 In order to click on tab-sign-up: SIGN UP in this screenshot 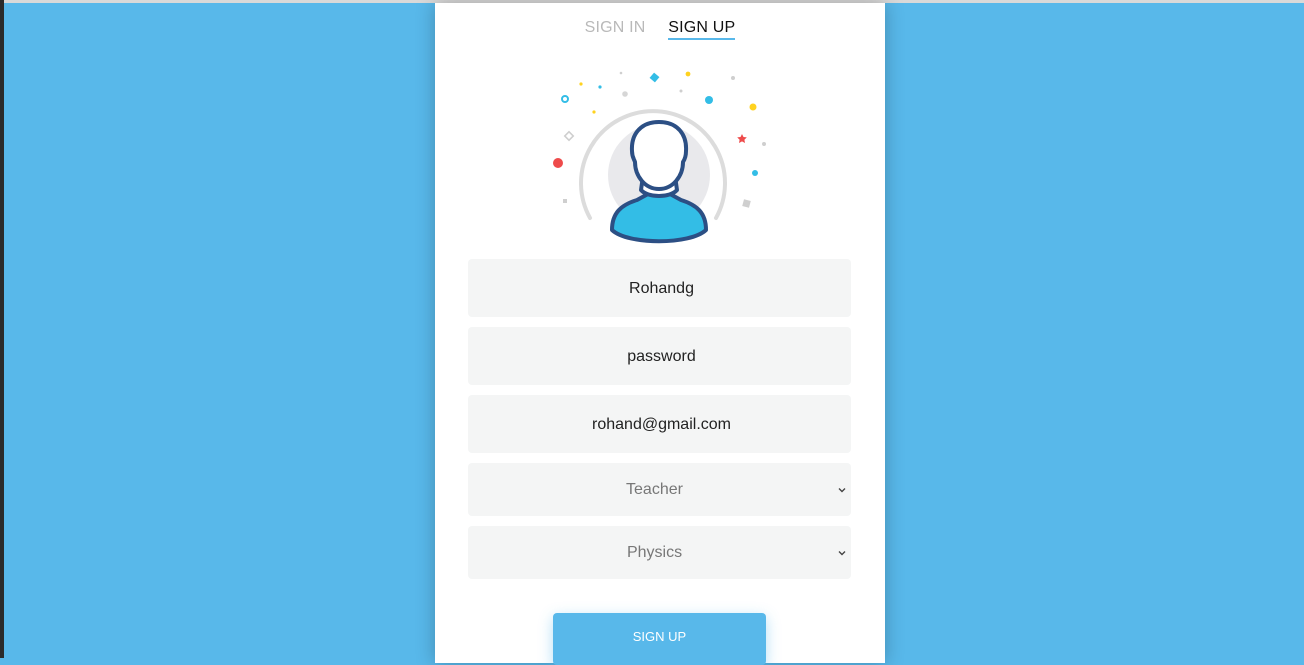, I will do `click(702, 29)`.